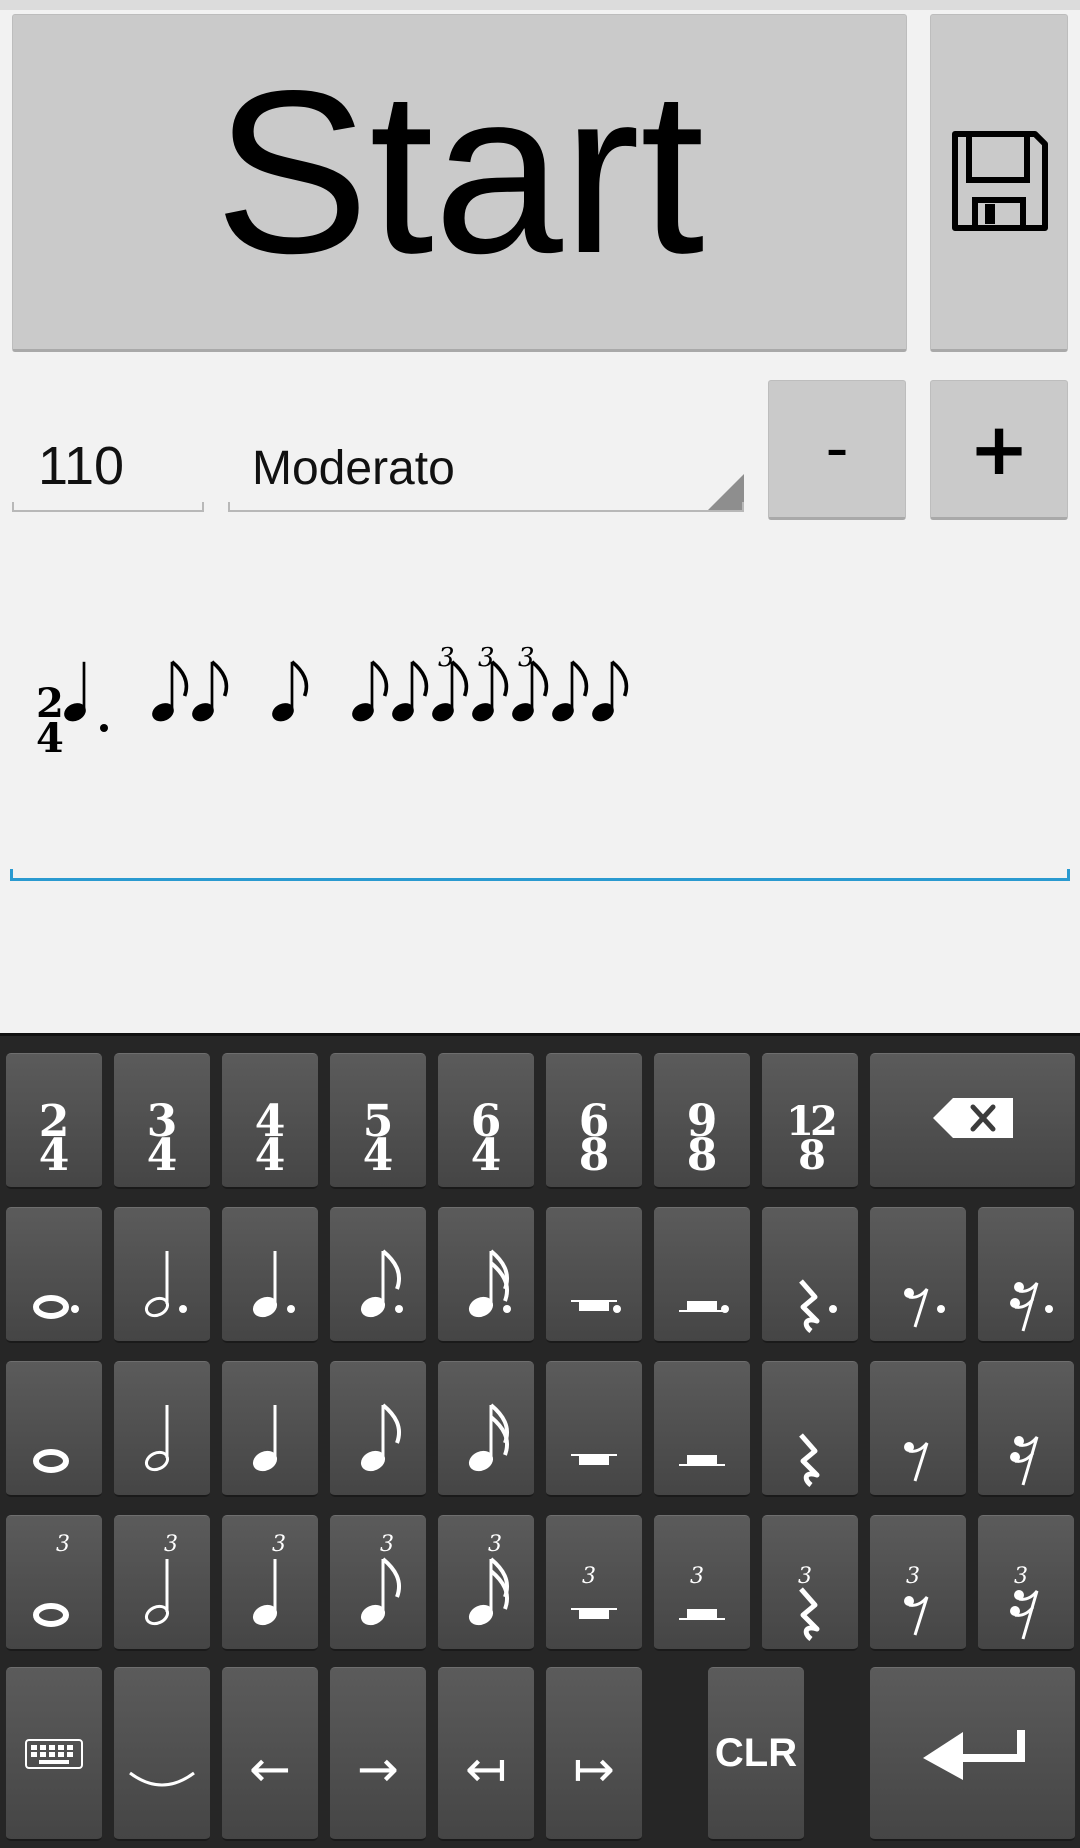  I want to click on cursor-home-key: ↤, so click(486, 1754).